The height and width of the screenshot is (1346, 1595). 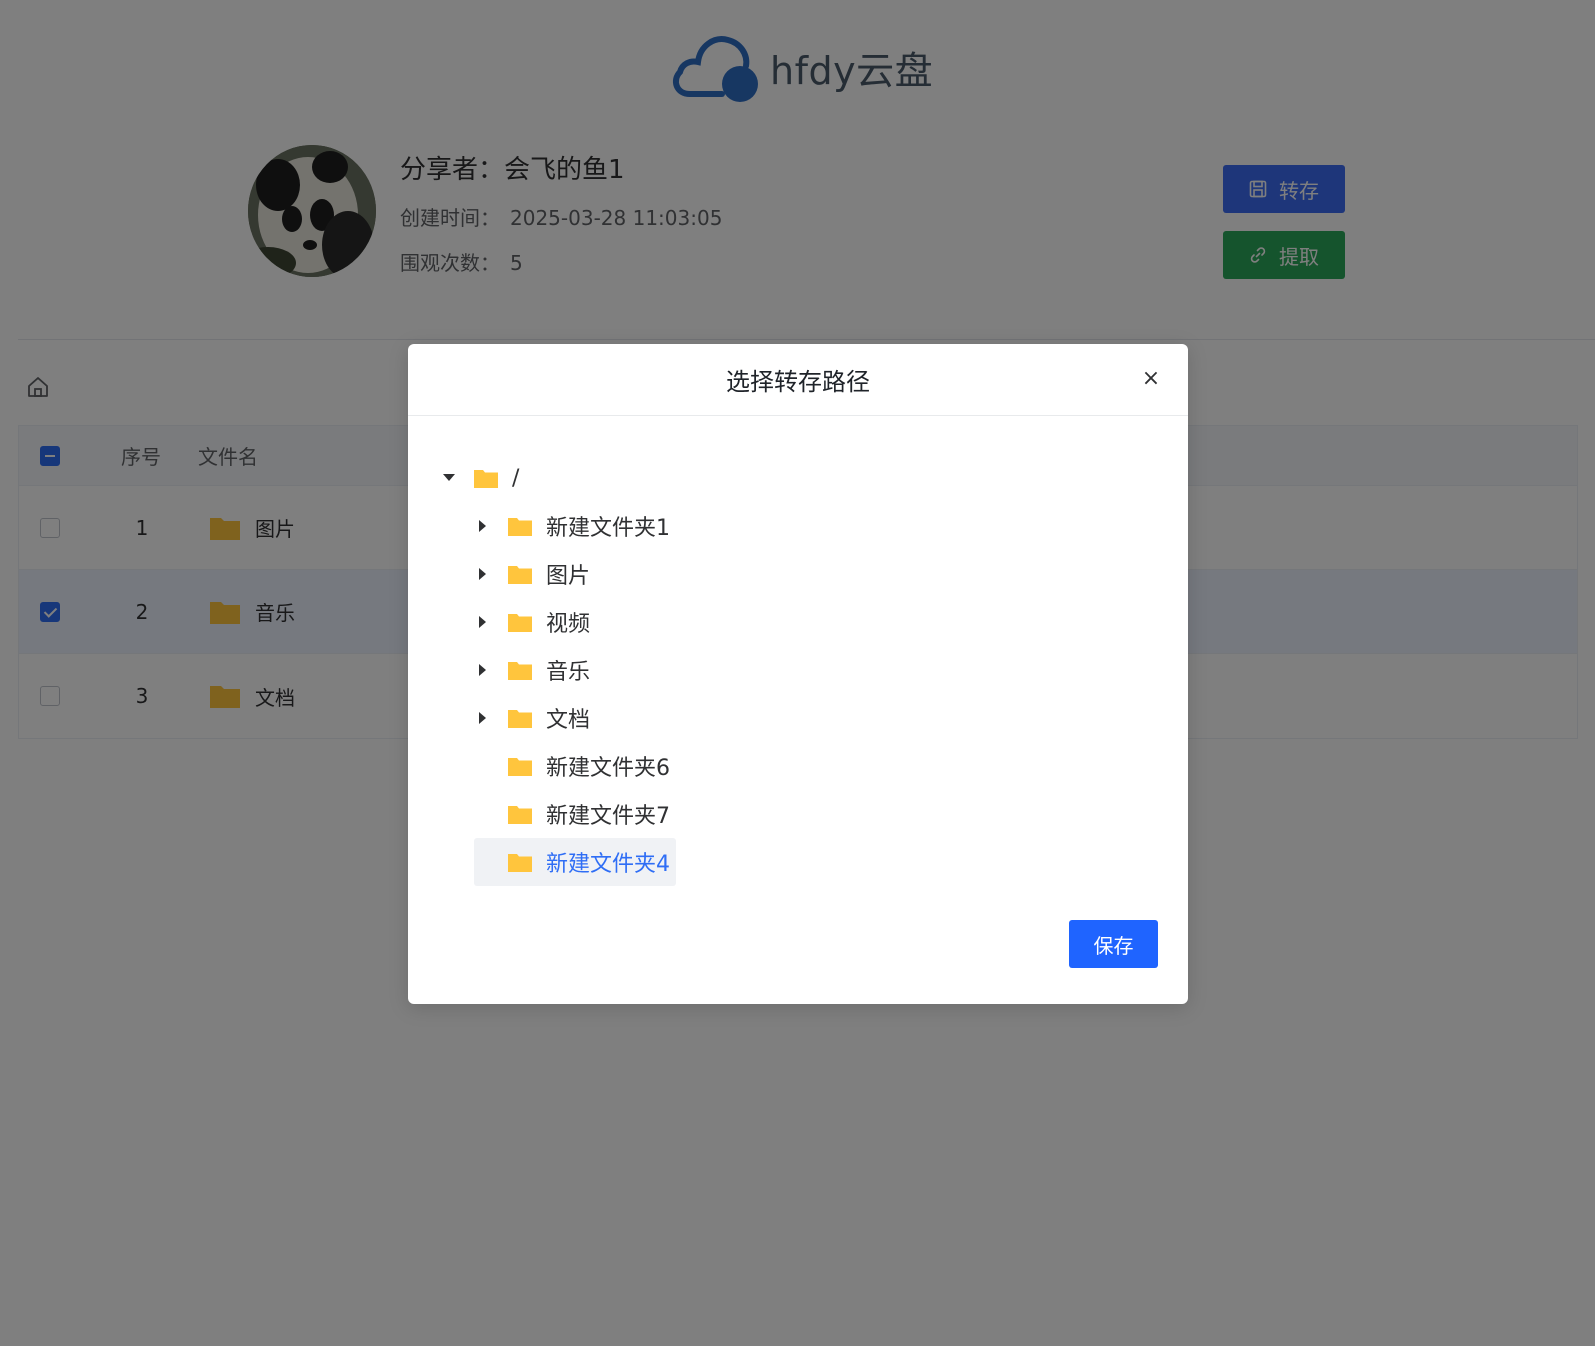 I want to click on tree-node-content: /, so click(x=482, y=478).